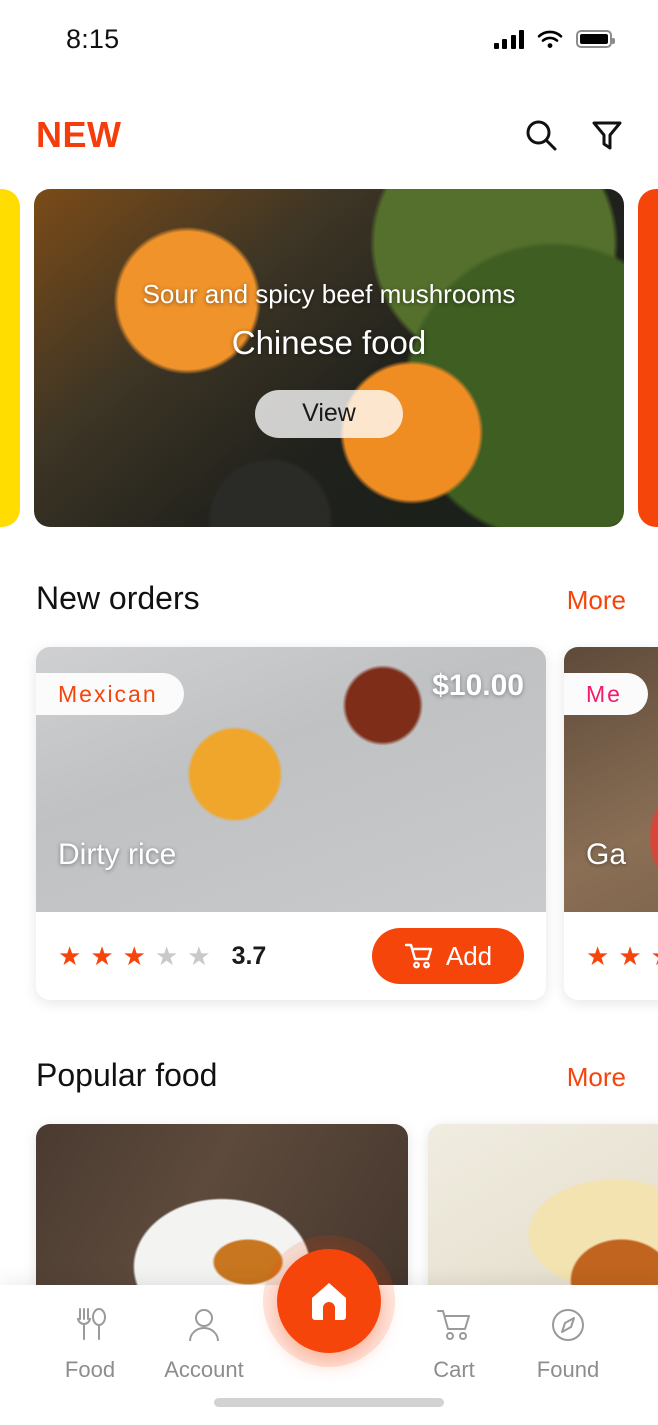 This screenshot has height=1425, width=658. Describe the element at coordinates (331, 1075) in the screenshot. I see `section-header-popular-food: Popular food More` at that location.